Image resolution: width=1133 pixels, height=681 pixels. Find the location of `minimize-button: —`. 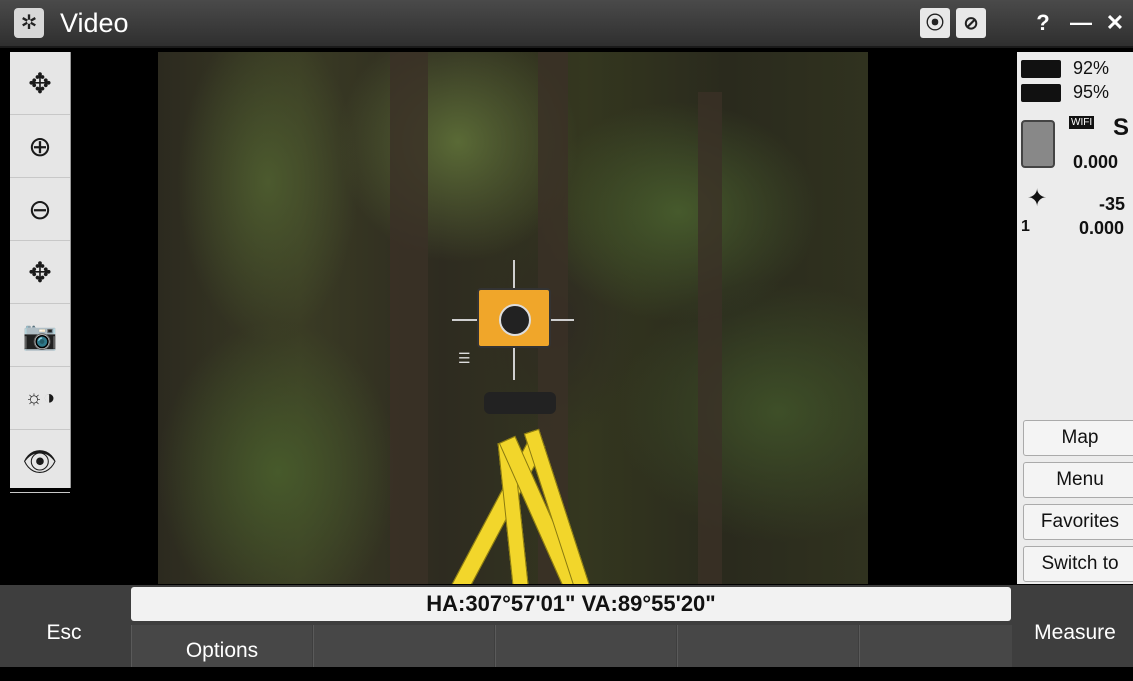

minimize-button: — is located at coordinates (1081, 23).